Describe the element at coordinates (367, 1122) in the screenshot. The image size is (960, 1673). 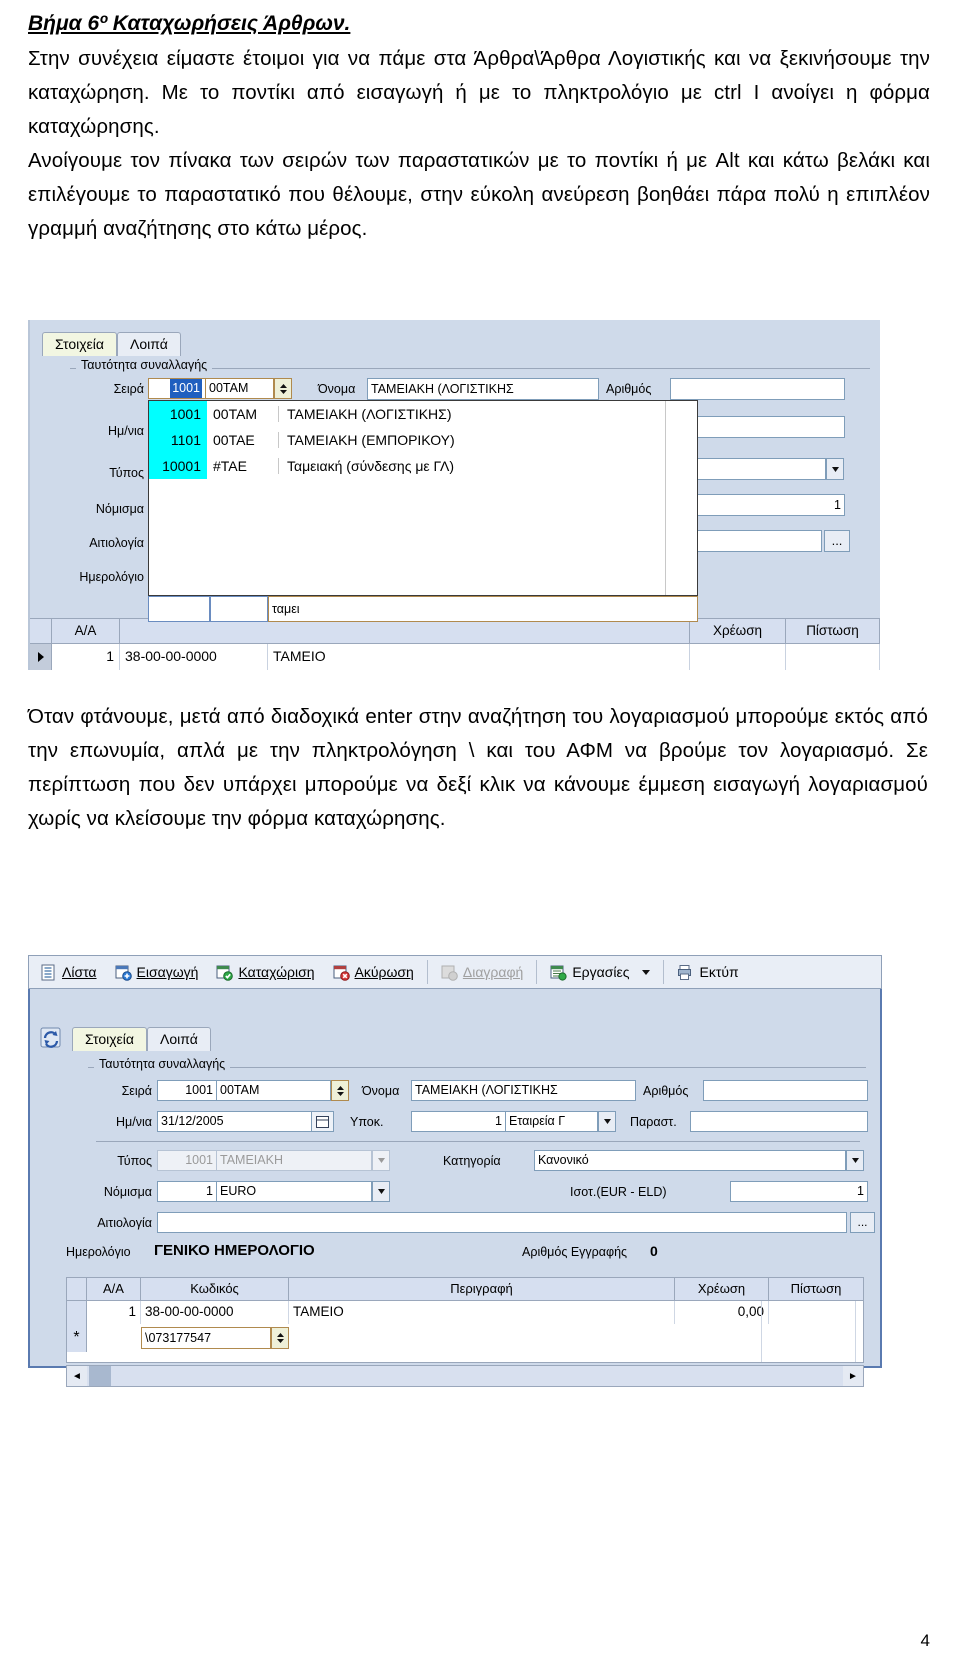
I see `label-ypok: Υποκ.` at that location.